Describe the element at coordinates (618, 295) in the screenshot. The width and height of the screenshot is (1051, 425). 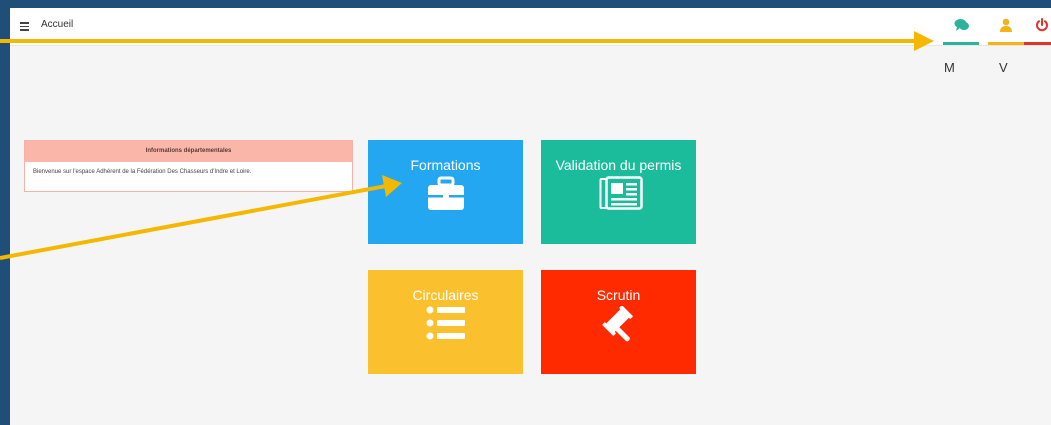
I see `tile-label: Scrutin` at that location.